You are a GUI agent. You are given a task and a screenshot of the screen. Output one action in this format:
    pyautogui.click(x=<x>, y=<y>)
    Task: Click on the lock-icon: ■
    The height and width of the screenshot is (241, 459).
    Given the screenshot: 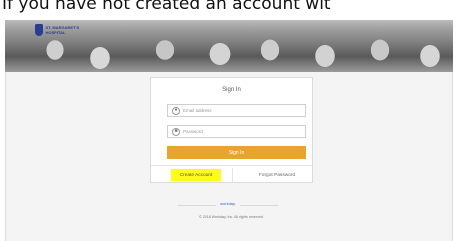 What is the action you would take?
    pyautogui.click(x=176, y=131)
    